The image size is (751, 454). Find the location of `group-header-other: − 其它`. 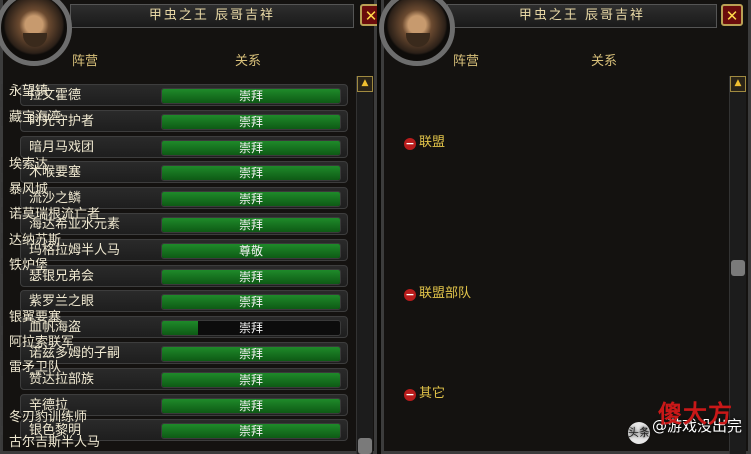

group-header-other: − 其它 is located at coordinates (424, 394).